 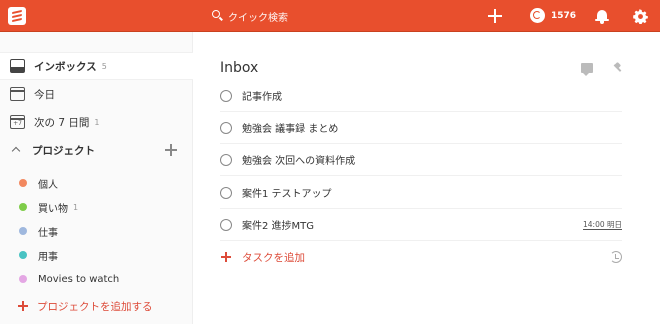 What do you see at coordinates (564, 15) in the screenshot?
I see `karma-count: 1576` at bounding box center [564, 15].